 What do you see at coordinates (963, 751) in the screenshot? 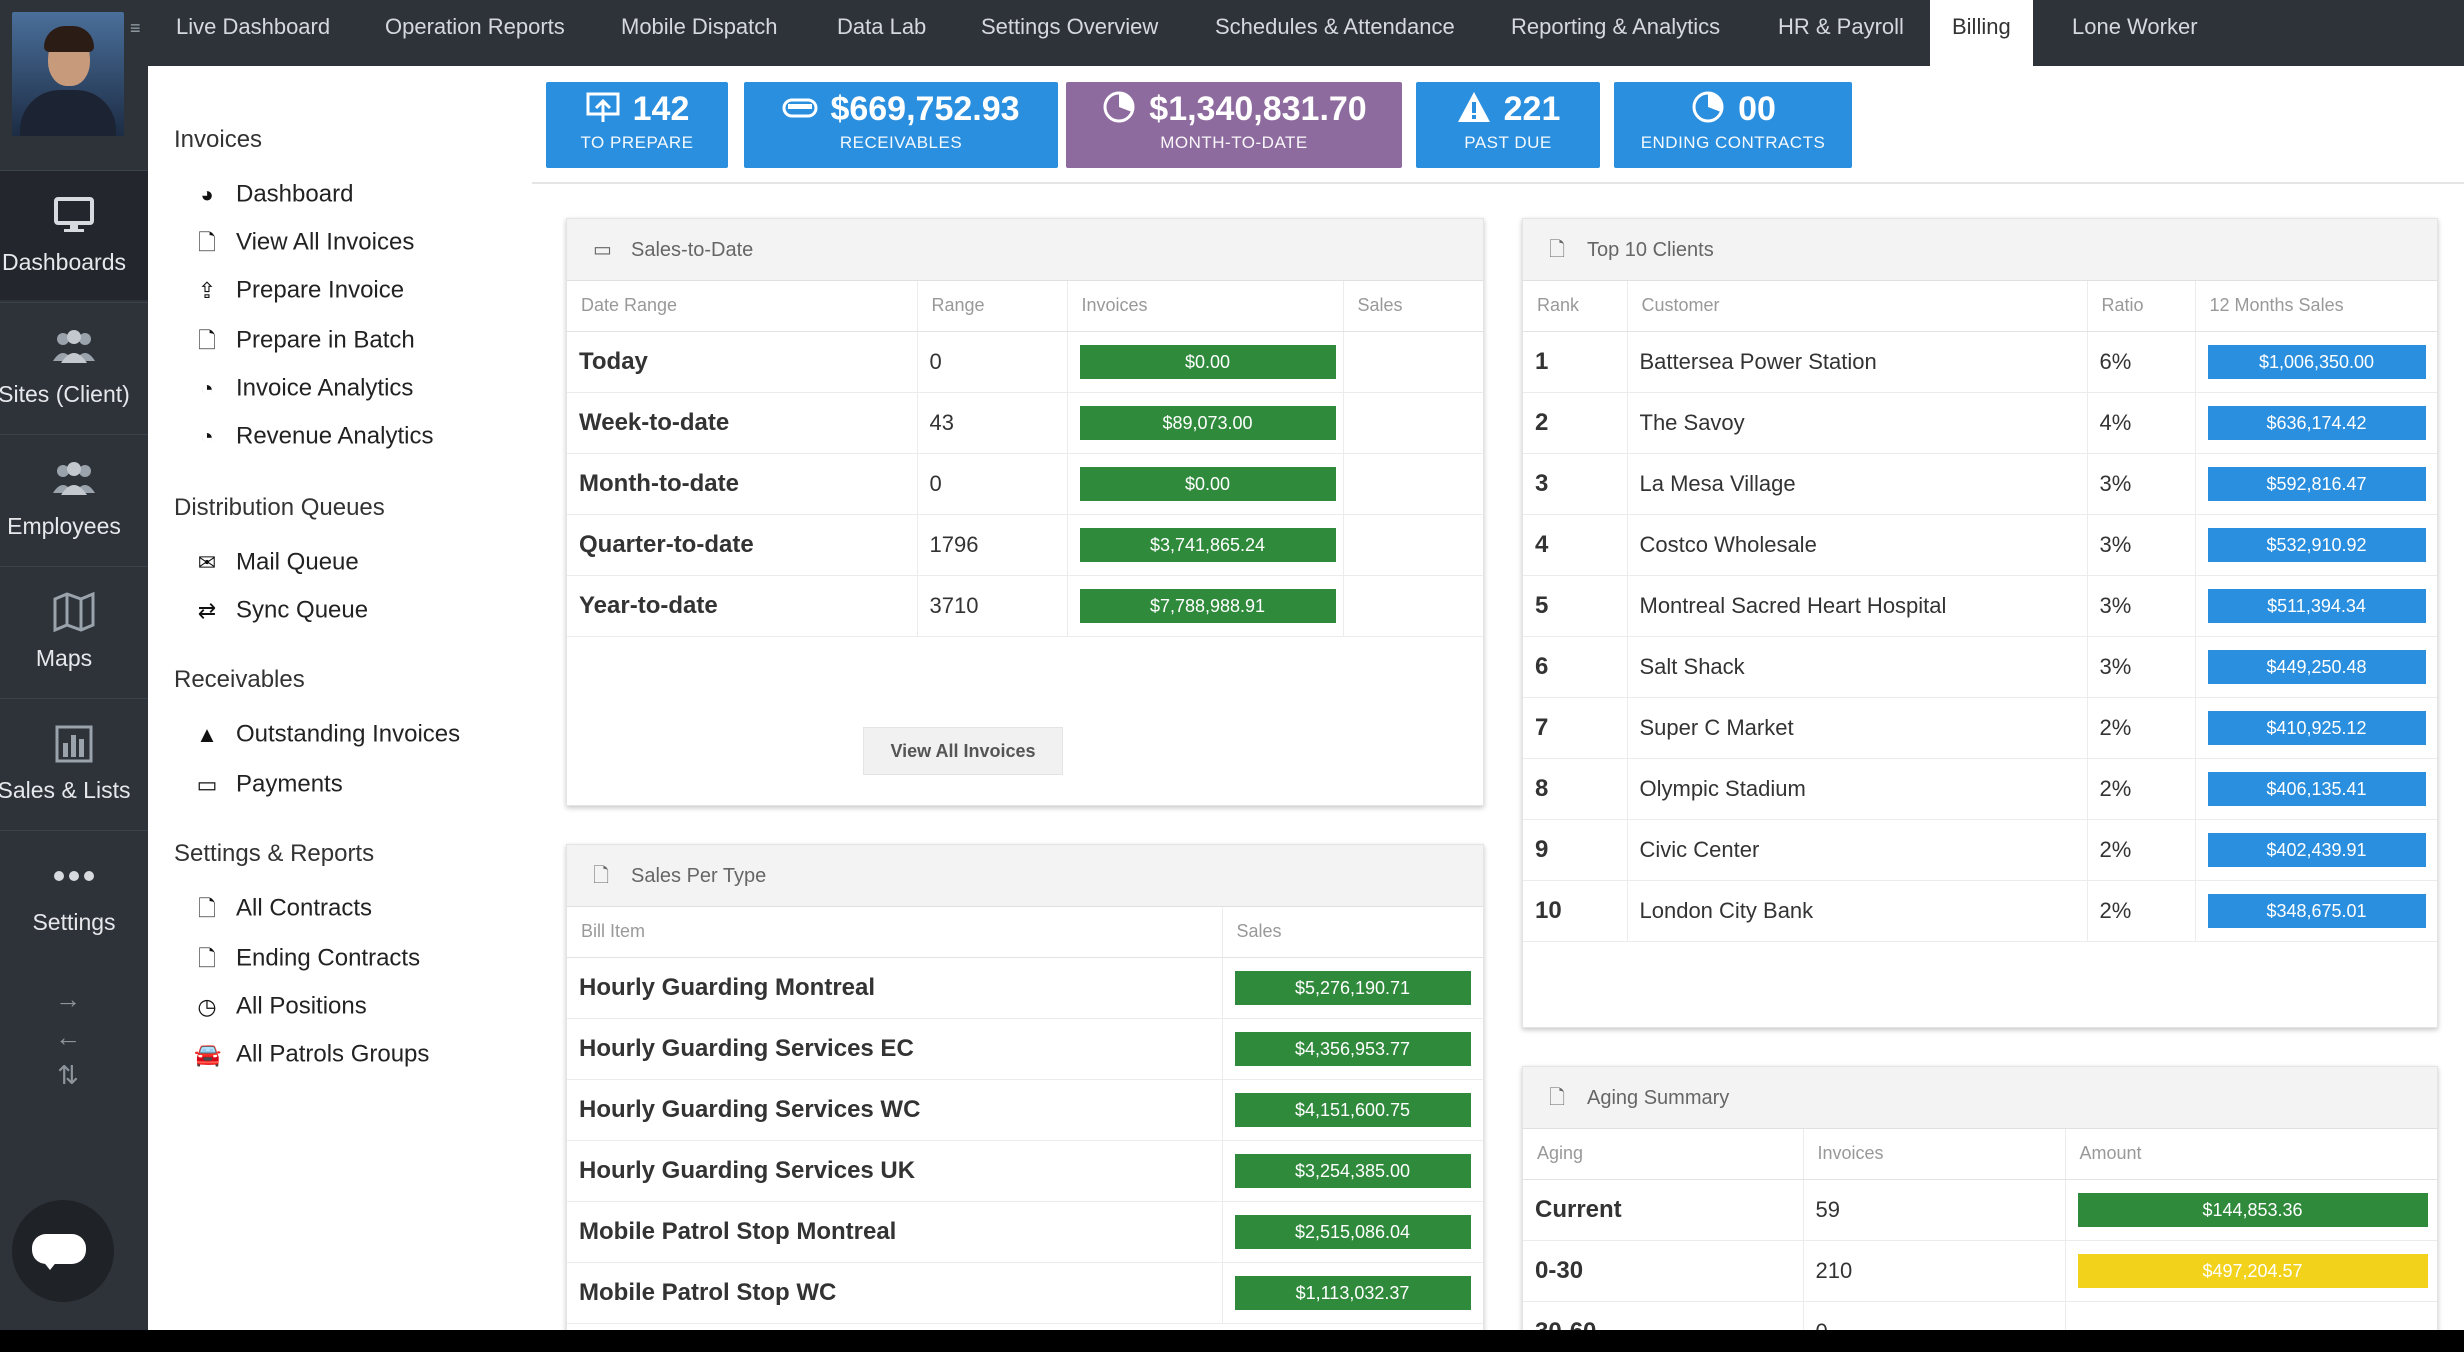
I see `view-all-invoices-button: View All Invoices` at bounding box center [963, 751].